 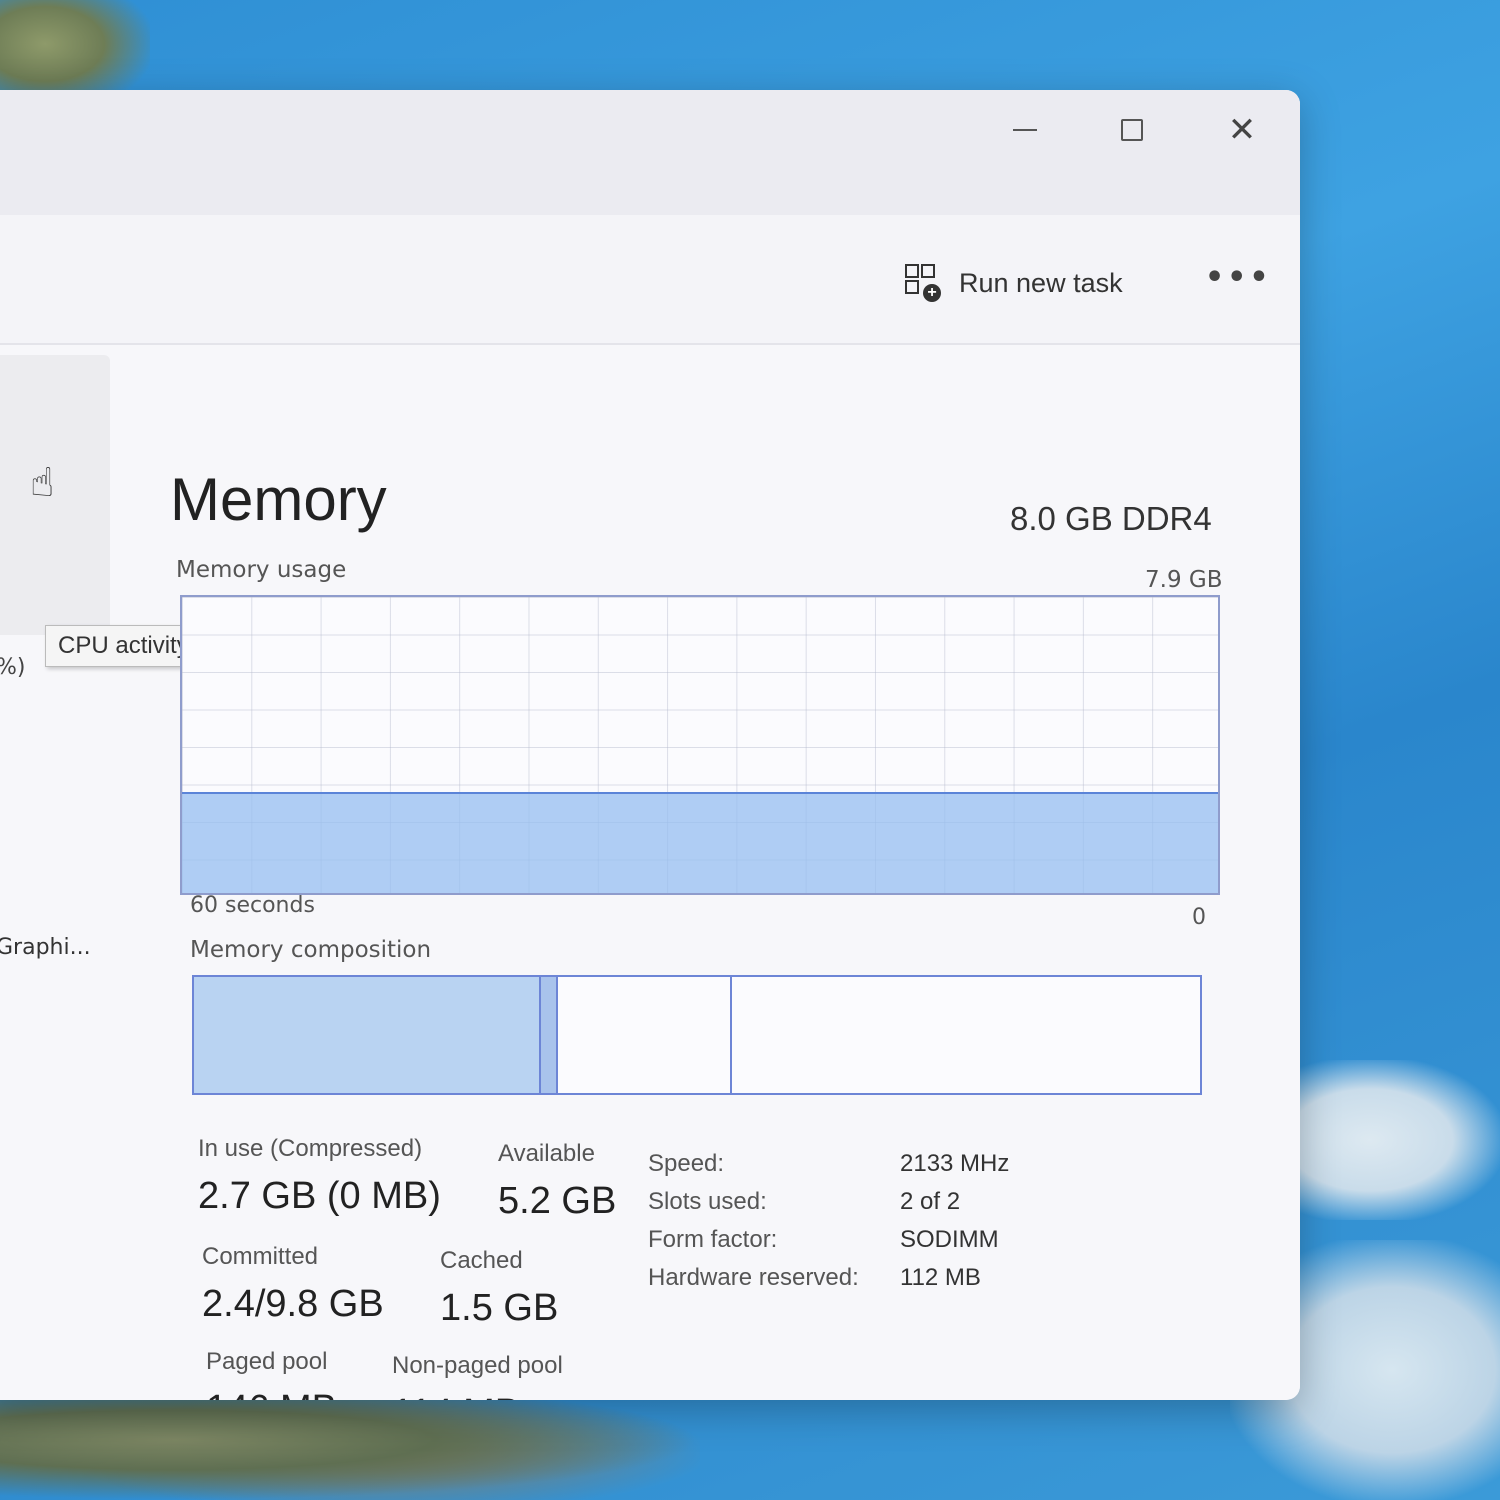 What do you see at coordinates (252, 905) in the screenshot?
I see `graph-axis-left: 60 seconds` at bounding box center [252, 905].